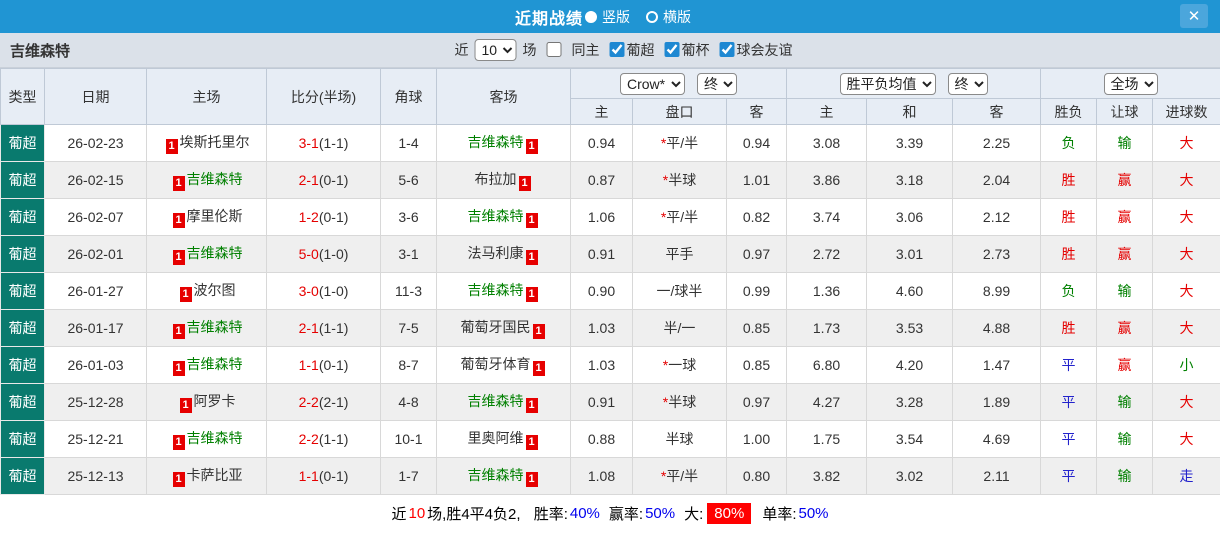 Image resolution: width=1220 pixels, height=534 pixels. I want to click on away-team-name: 法马利康, so click(495, 253).